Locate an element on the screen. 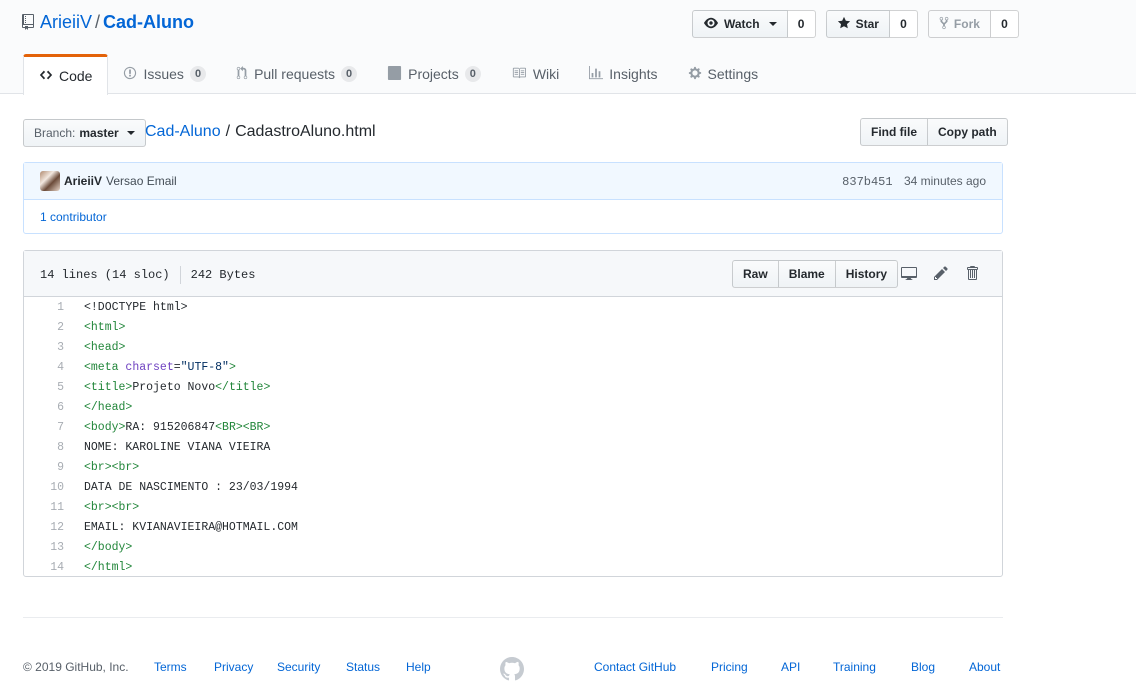  repo-title: ArieiiV / Cad-Aluno is located at coordinates (108, 23).